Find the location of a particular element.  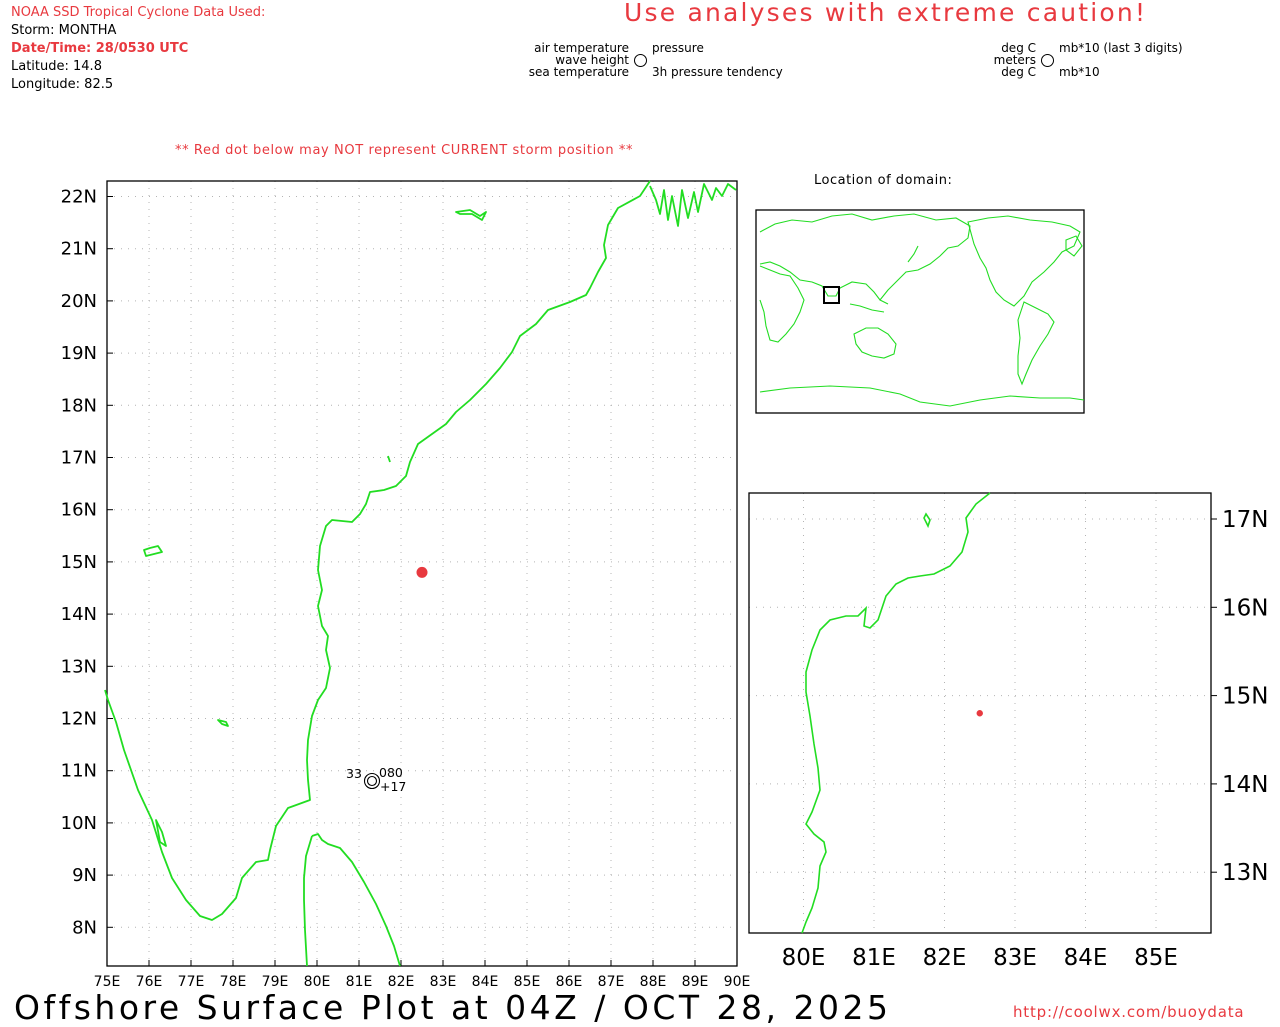

island-gulf is located at coordinates (161, 833).